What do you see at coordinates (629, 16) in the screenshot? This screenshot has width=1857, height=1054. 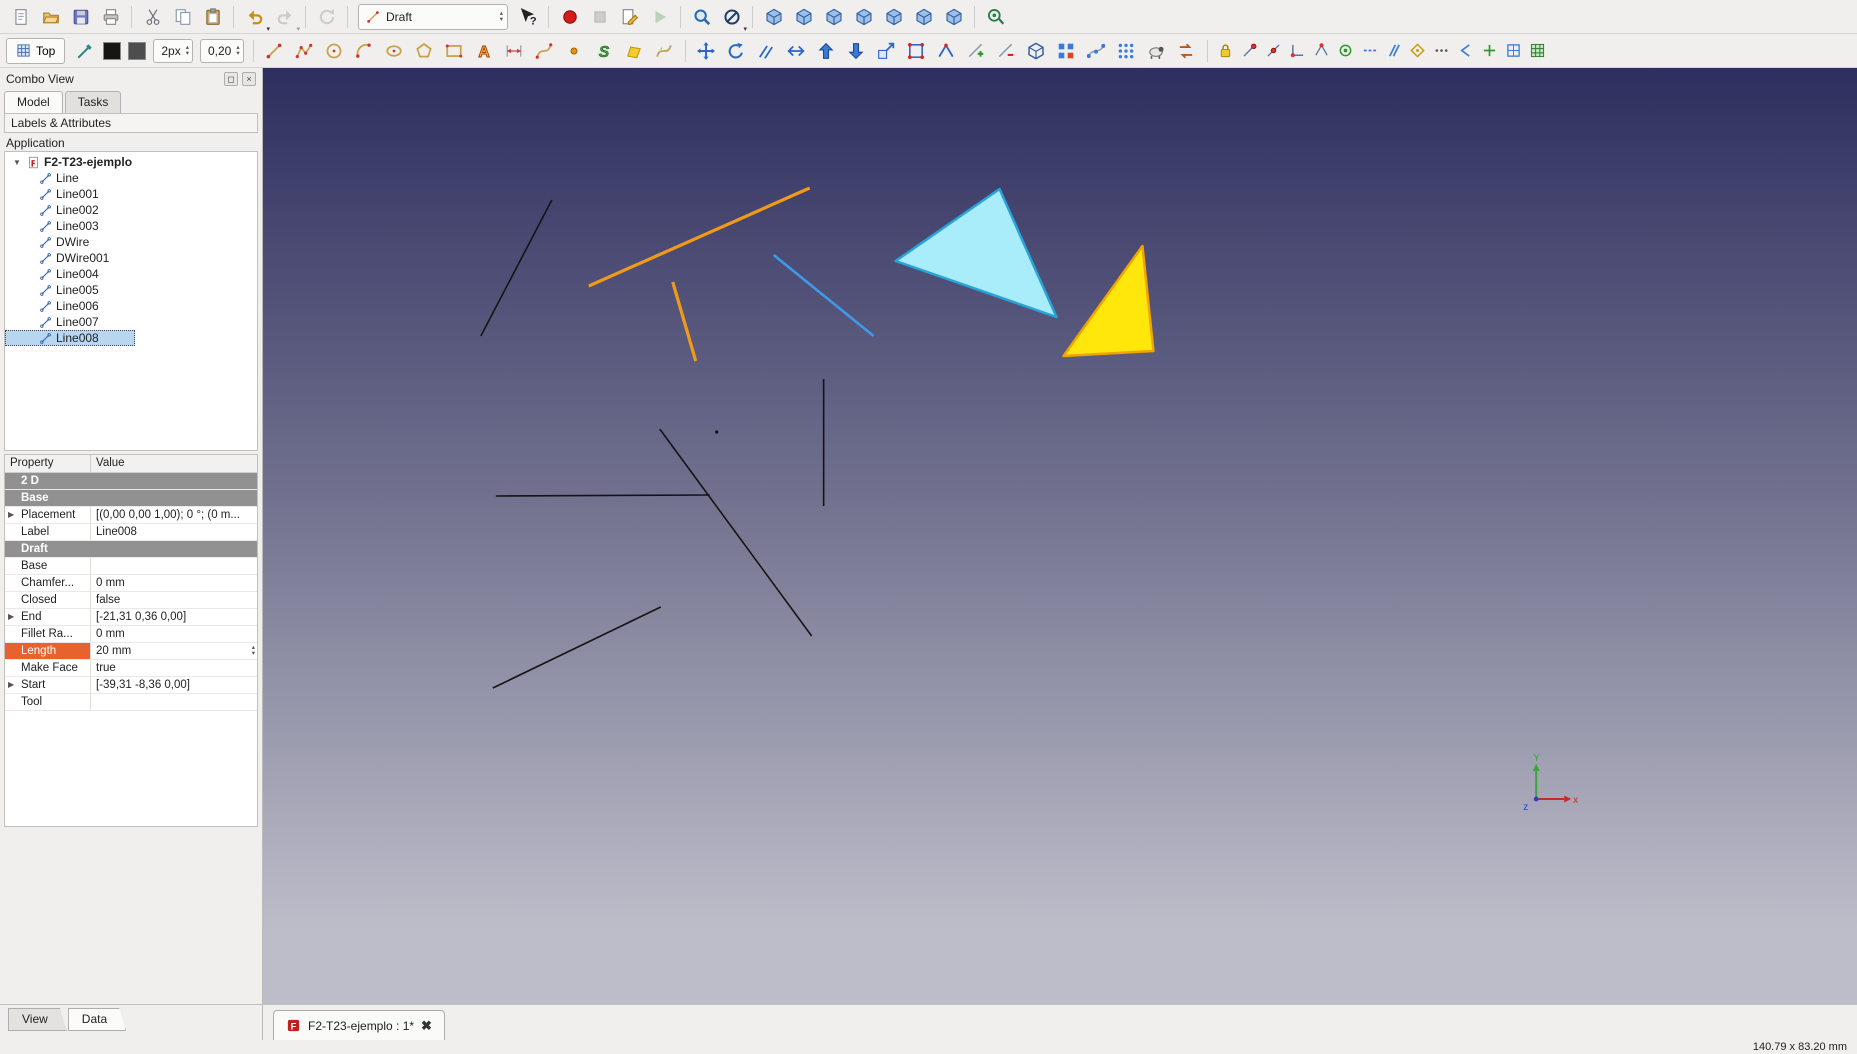 I see `macro-edit-button` at bounding box center [629, 16].